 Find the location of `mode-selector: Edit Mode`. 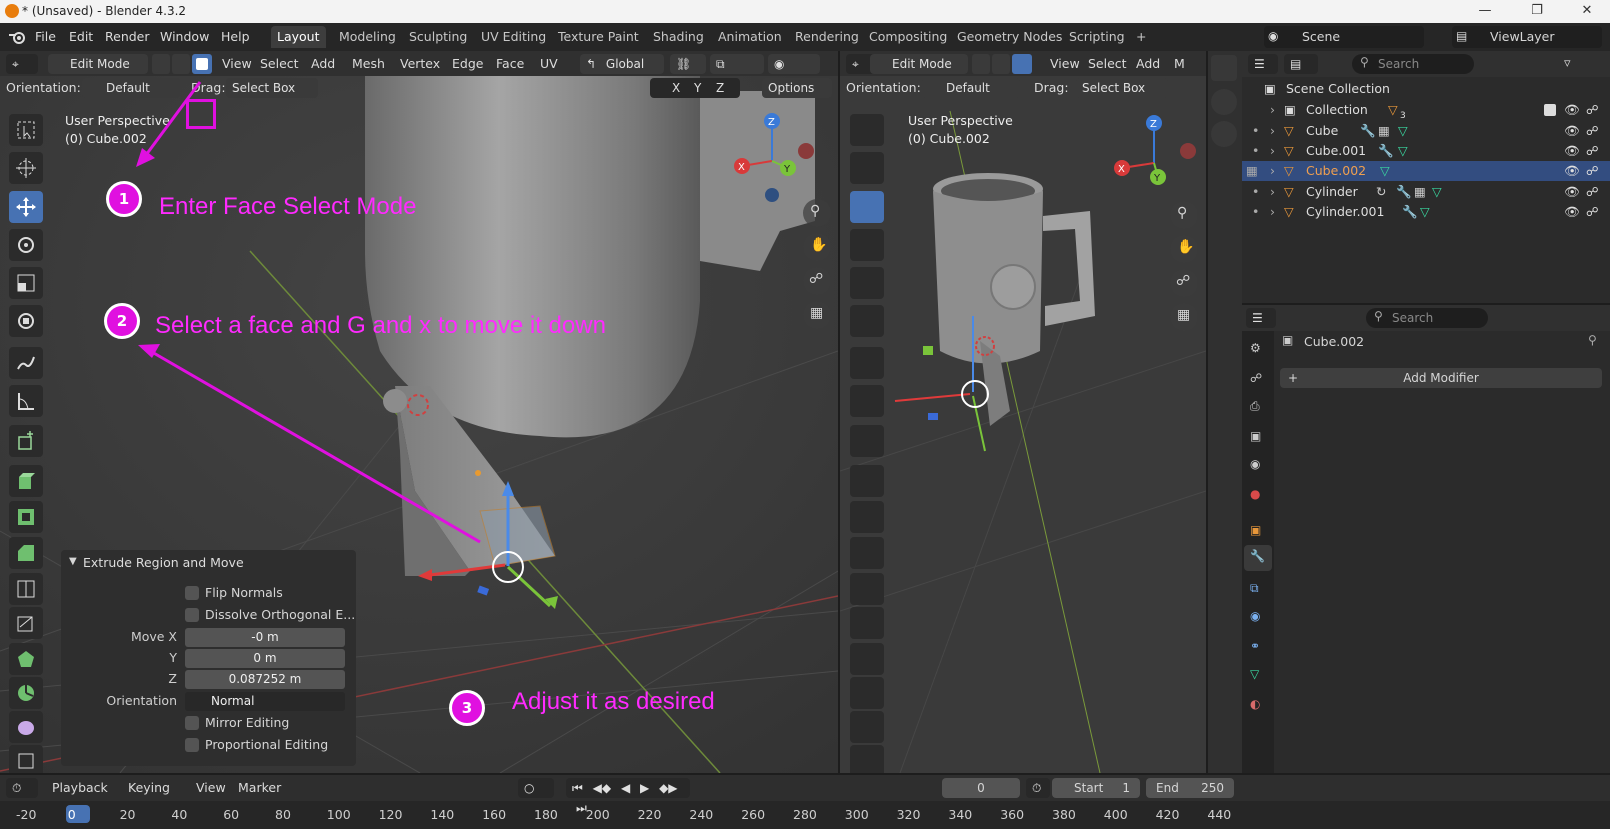

mode-selector: Edit Mode is located at coordinates (98, 64).